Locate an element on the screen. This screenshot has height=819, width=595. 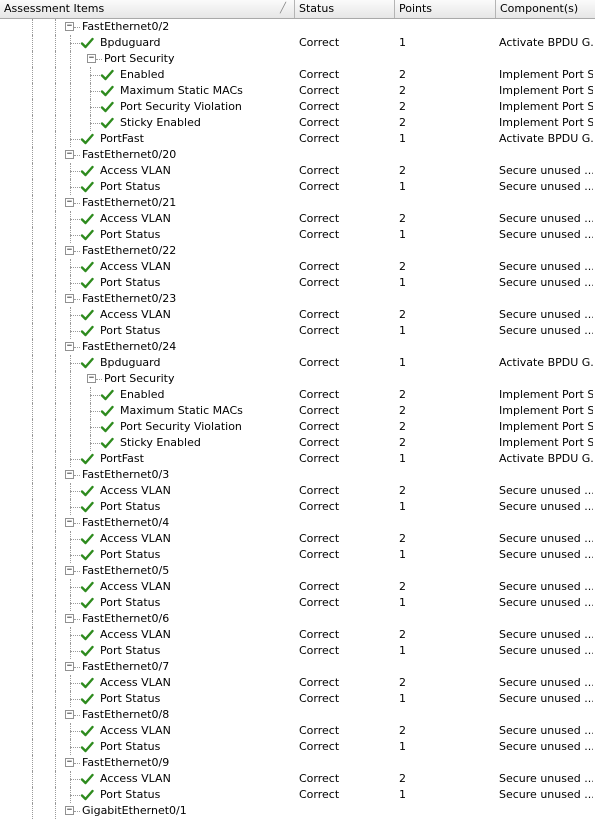
points-cell: 1 is located at coordinates (402, 602).